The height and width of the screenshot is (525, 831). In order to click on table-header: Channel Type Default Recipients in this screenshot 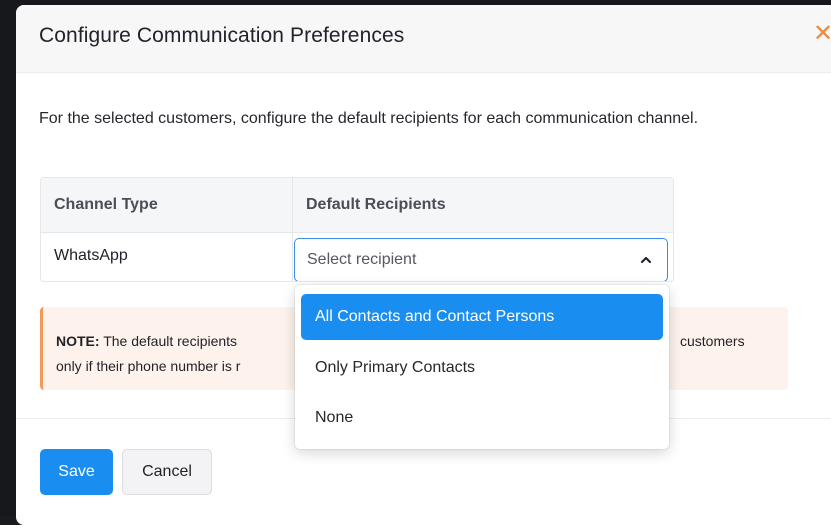, I will do `click(357, 205)`.